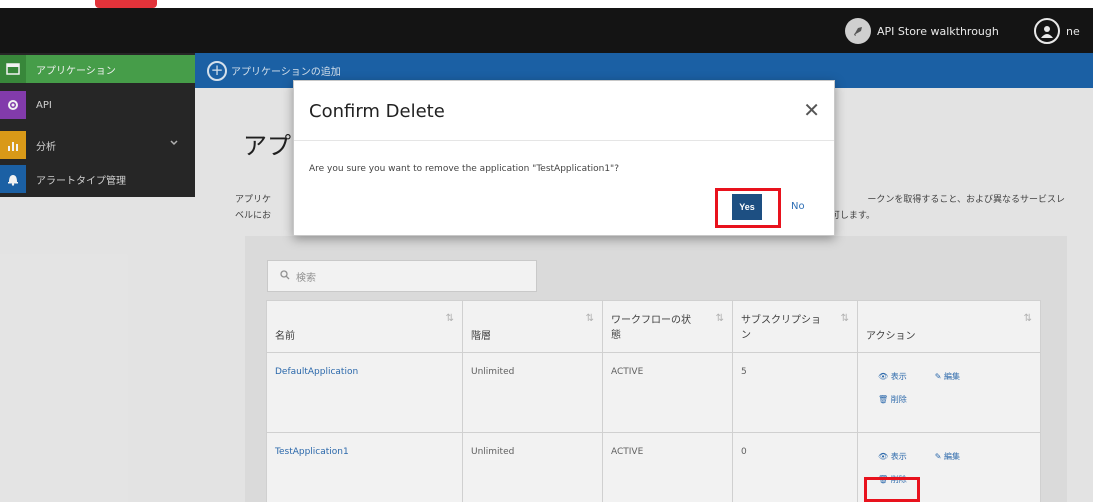 The image size is (1093, 502). I want to click on dialog-title: Confirm Delete, so click(377, 111).